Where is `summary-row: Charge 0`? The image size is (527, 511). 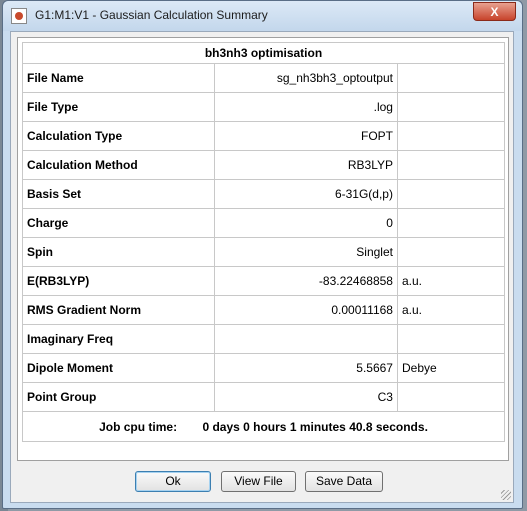 summary-row: Charge 0 is located at coordinates (264, 223).